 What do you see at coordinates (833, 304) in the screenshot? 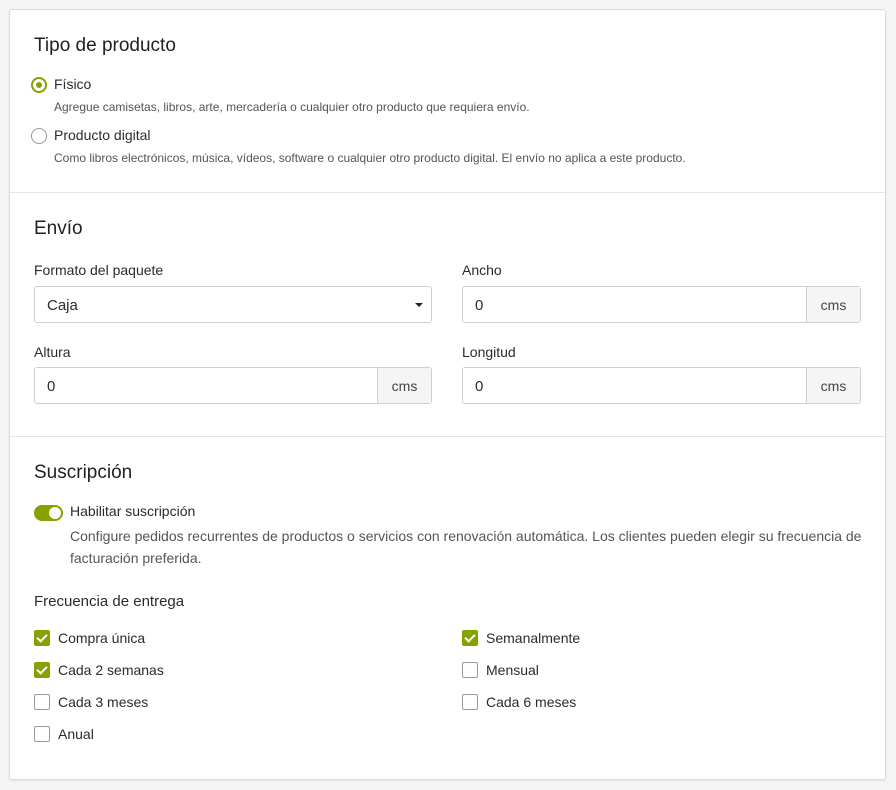
I see `width-unit: cms` at bounding box center [833, 304].